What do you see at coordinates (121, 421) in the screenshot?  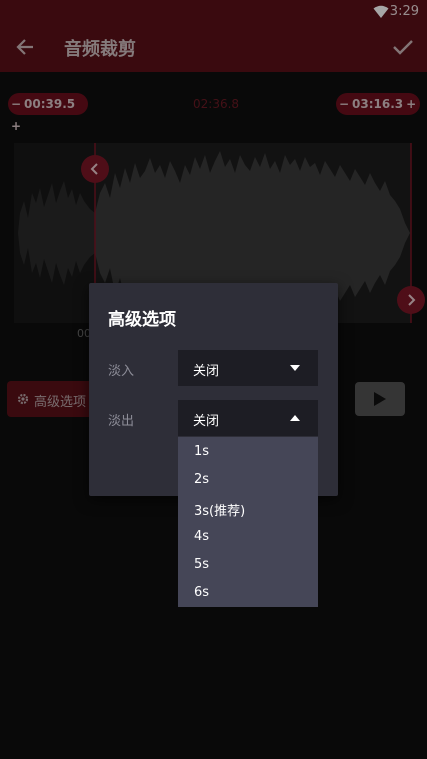 I see `fade-out-label: 淡出` at bounding box center [121, 421].